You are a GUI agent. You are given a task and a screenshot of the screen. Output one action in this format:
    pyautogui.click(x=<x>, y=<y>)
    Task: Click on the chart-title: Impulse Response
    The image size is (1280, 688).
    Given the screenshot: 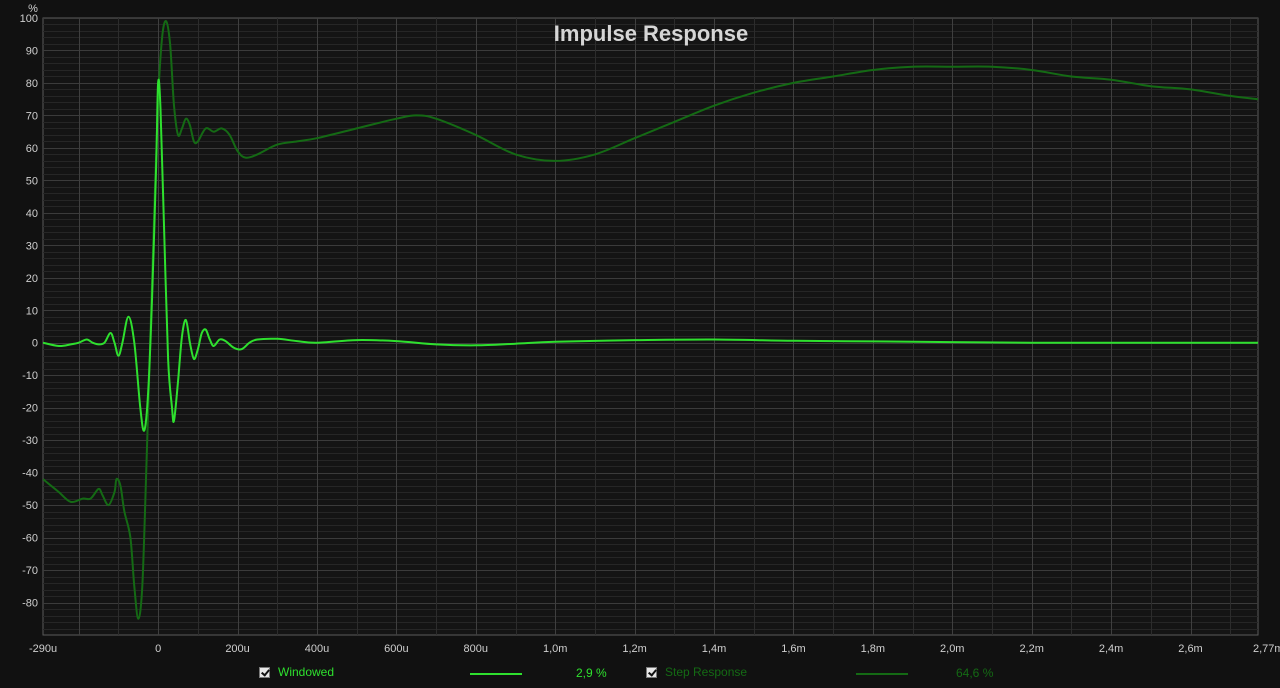 What is the action you would take?
    pyautogui.click(x=651, y=33)
    